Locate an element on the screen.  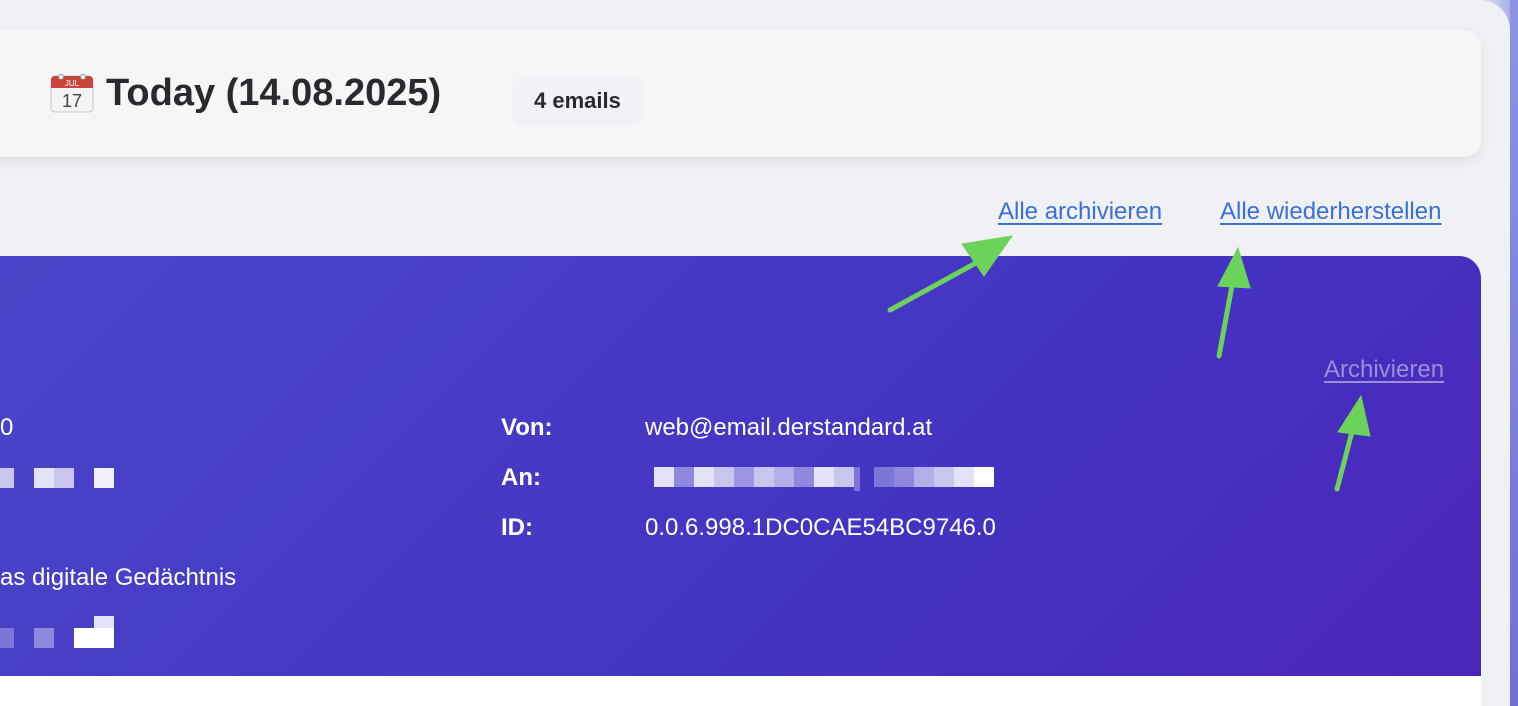
svg-text: 17 is located at coordinates (72, 101).